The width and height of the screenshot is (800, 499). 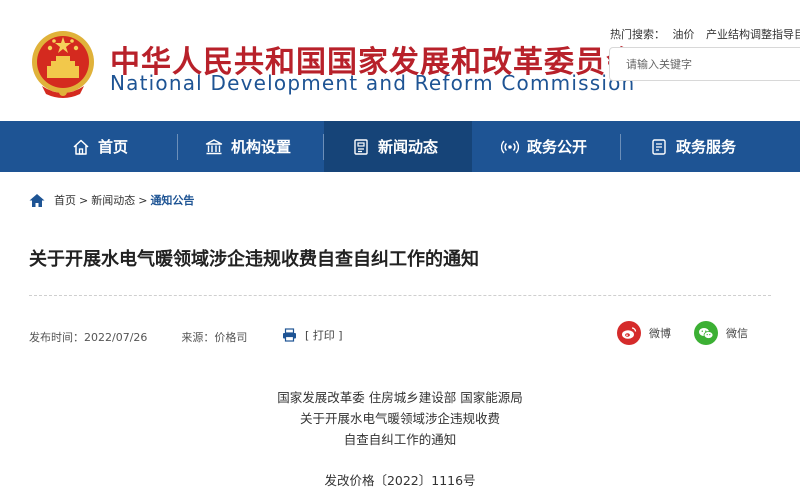 What do you see at coordinates (557, 147) in the screenshot?
I see `nav-item-label: 政务公开` at bounding box center [557, 147].